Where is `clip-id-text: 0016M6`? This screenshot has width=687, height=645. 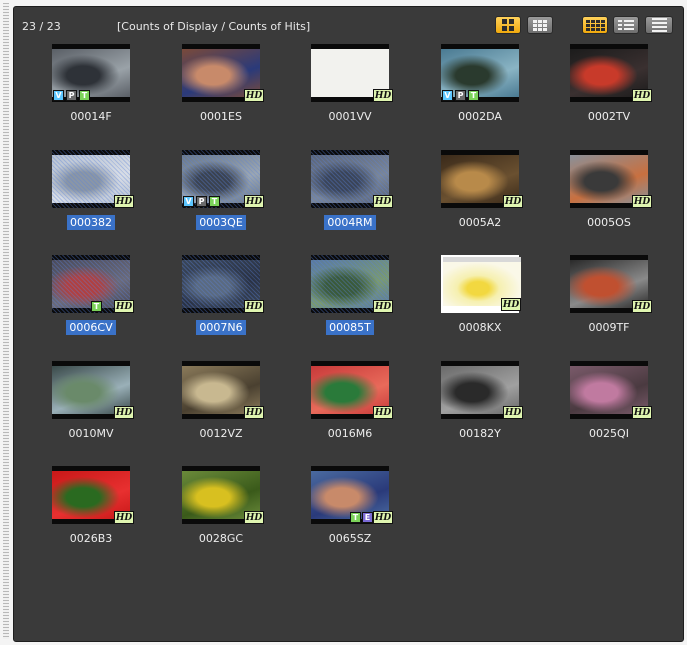
clip-id-text: 0016M6 is located at coordinates (350, 433).